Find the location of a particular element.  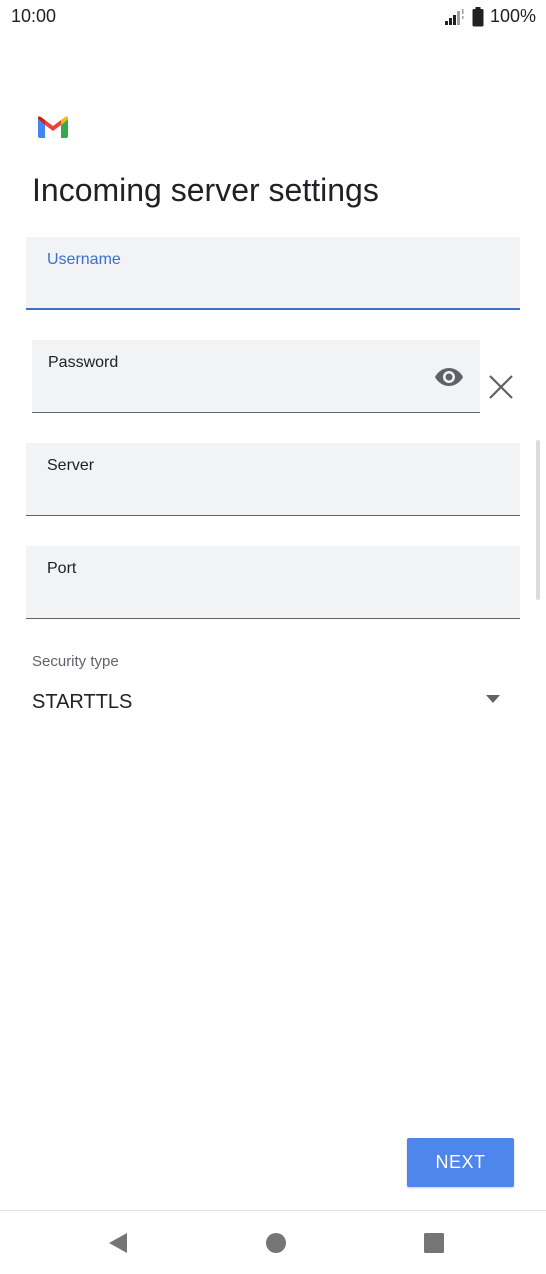

username-input is located at coordinates (275, 288).